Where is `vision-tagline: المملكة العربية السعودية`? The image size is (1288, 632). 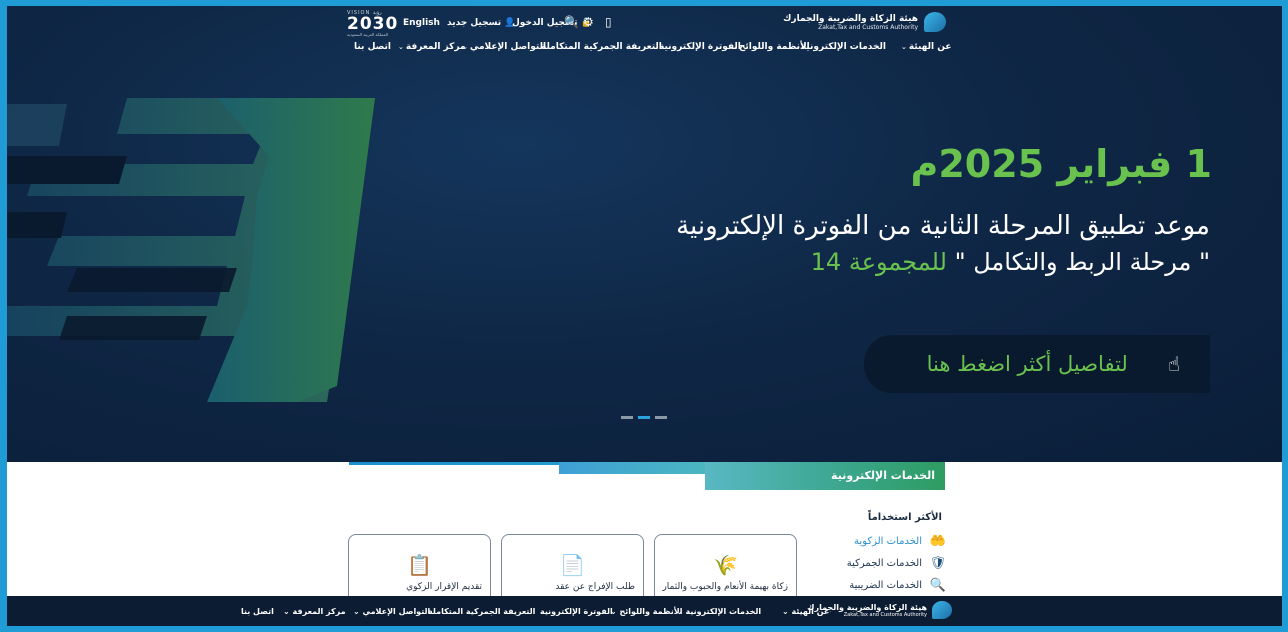 vision-tagline: المملكة العربية السعودية is located at coordinates (368, 34).